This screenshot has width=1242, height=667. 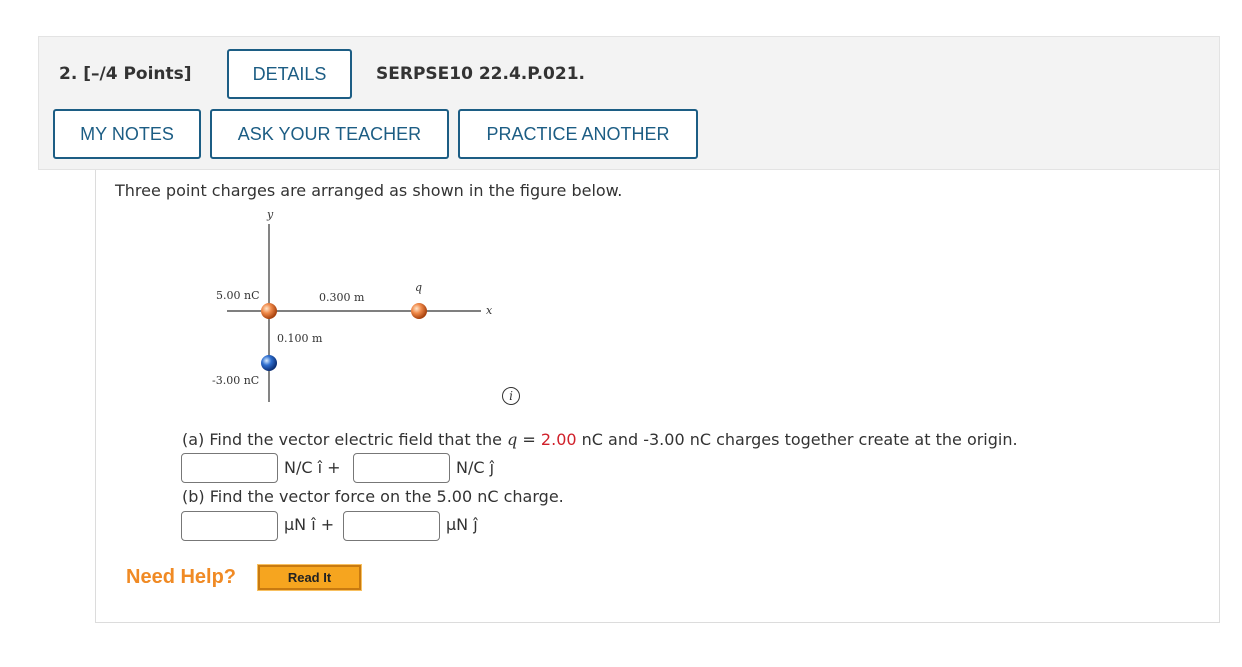 What do you see at coordinates (512, 439) in the screenshot?
I see `q-symbol: q` at bounding box center [512, 439].